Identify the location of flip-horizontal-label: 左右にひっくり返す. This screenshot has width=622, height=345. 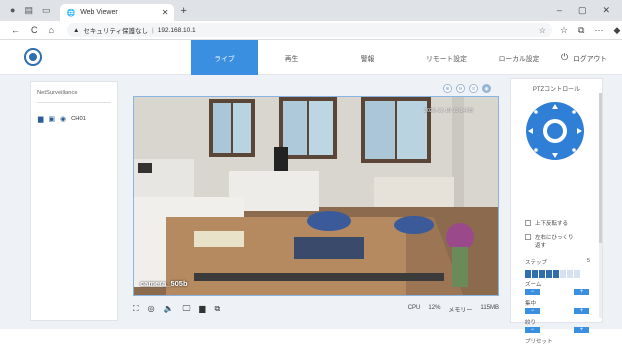
(554, 242).